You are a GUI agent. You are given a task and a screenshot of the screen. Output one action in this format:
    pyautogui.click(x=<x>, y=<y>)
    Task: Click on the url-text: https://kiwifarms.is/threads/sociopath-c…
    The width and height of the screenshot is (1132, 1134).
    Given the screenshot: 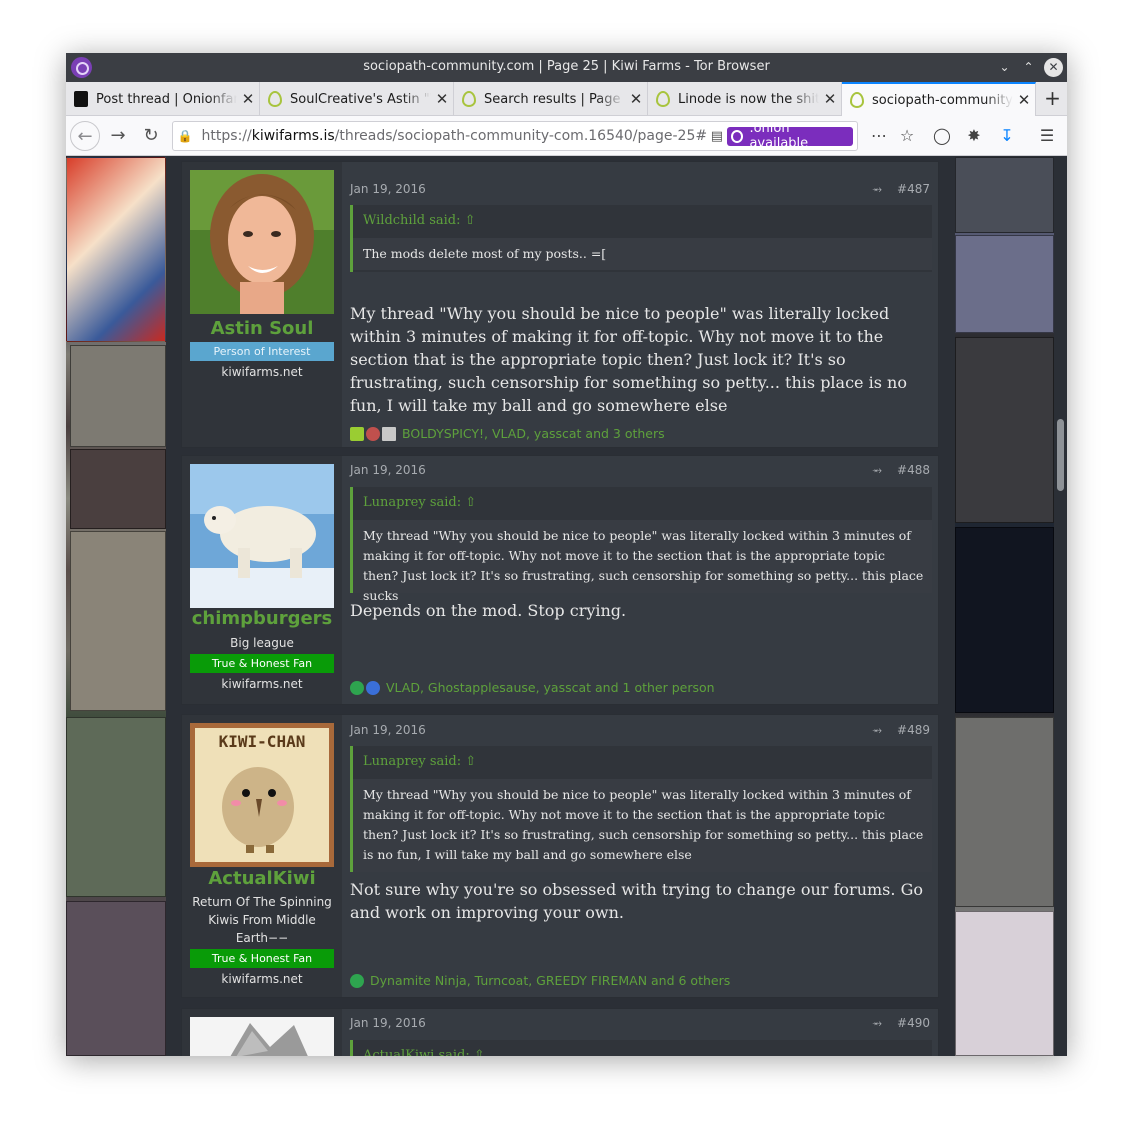 What is the action you would take?
    pyautogui.click(x=451, y=136)
    